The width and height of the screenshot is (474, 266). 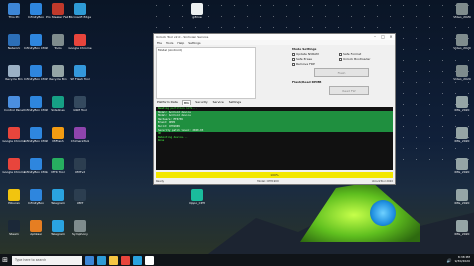 What do you see at coordinates (194, 43) in the screenshot?
I see `menu-item: Settings` at bounding box center [194, 43].